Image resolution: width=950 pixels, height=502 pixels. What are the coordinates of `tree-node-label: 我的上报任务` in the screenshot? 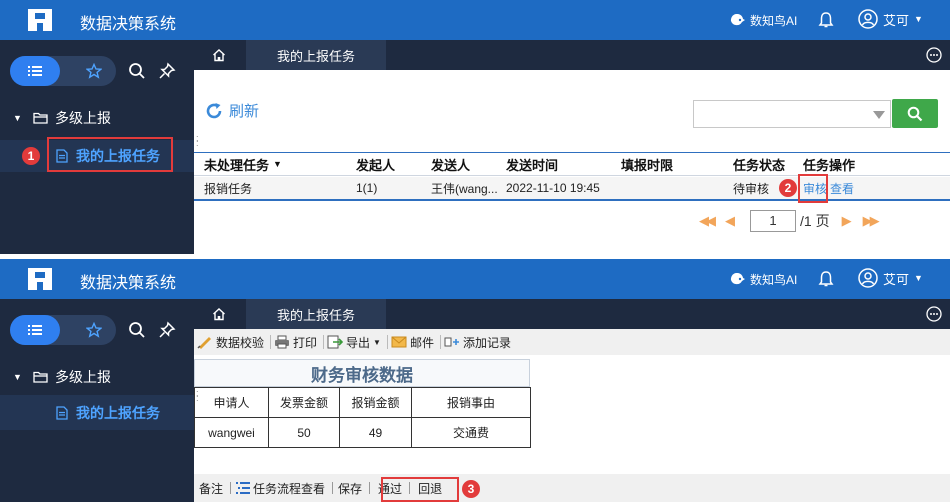 It's located at (118, 412).